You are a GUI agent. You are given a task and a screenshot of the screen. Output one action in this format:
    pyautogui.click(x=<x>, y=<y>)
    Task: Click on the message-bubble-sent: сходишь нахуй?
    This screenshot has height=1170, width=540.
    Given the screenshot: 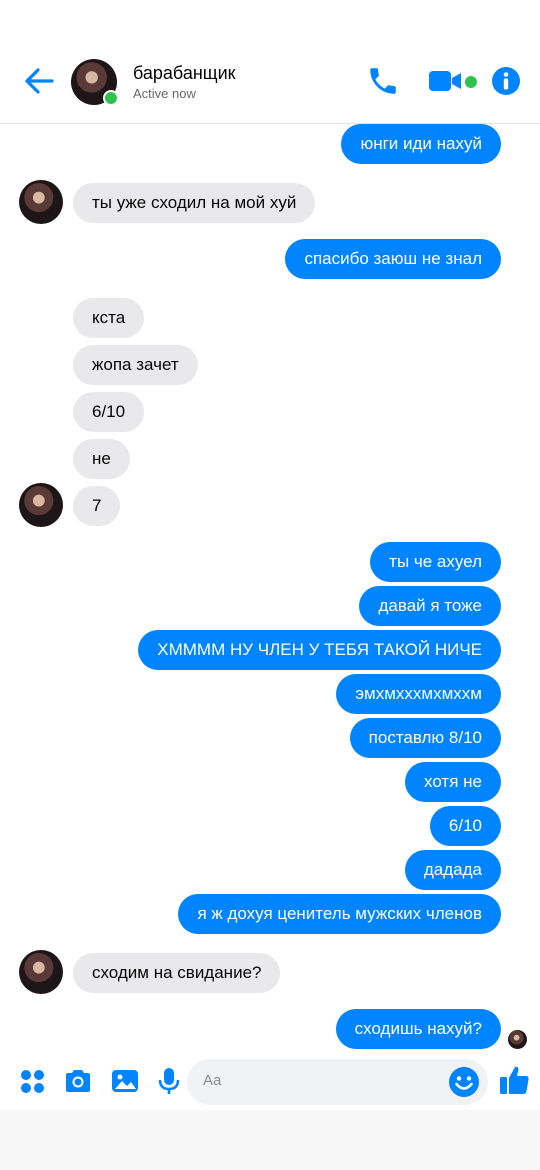 What is the action you would take?
    pyautogui.click(x=418, y=1029)
    